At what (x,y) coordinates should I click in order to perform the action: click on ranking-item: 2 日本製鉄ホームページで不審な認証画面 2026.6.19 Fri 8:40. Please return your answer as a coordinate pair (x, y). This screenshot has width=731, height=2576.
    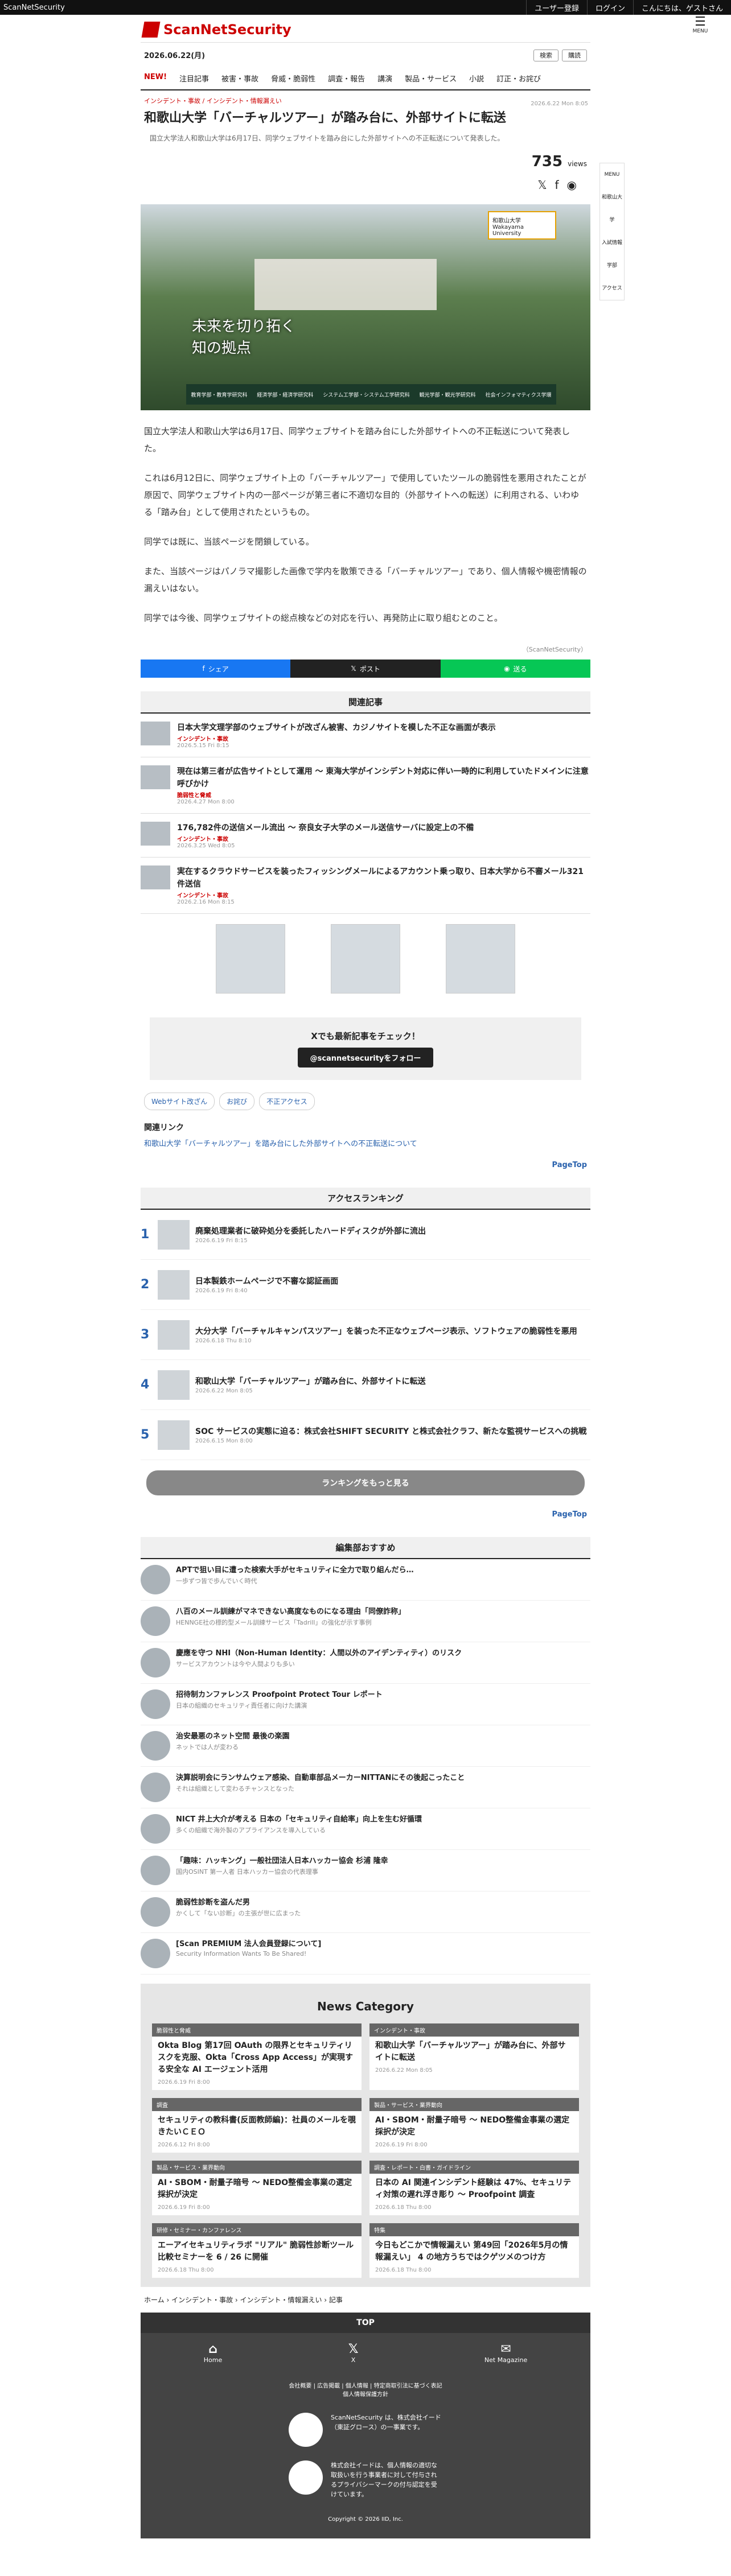
    Looking at the image, I should click on (365, 1285).